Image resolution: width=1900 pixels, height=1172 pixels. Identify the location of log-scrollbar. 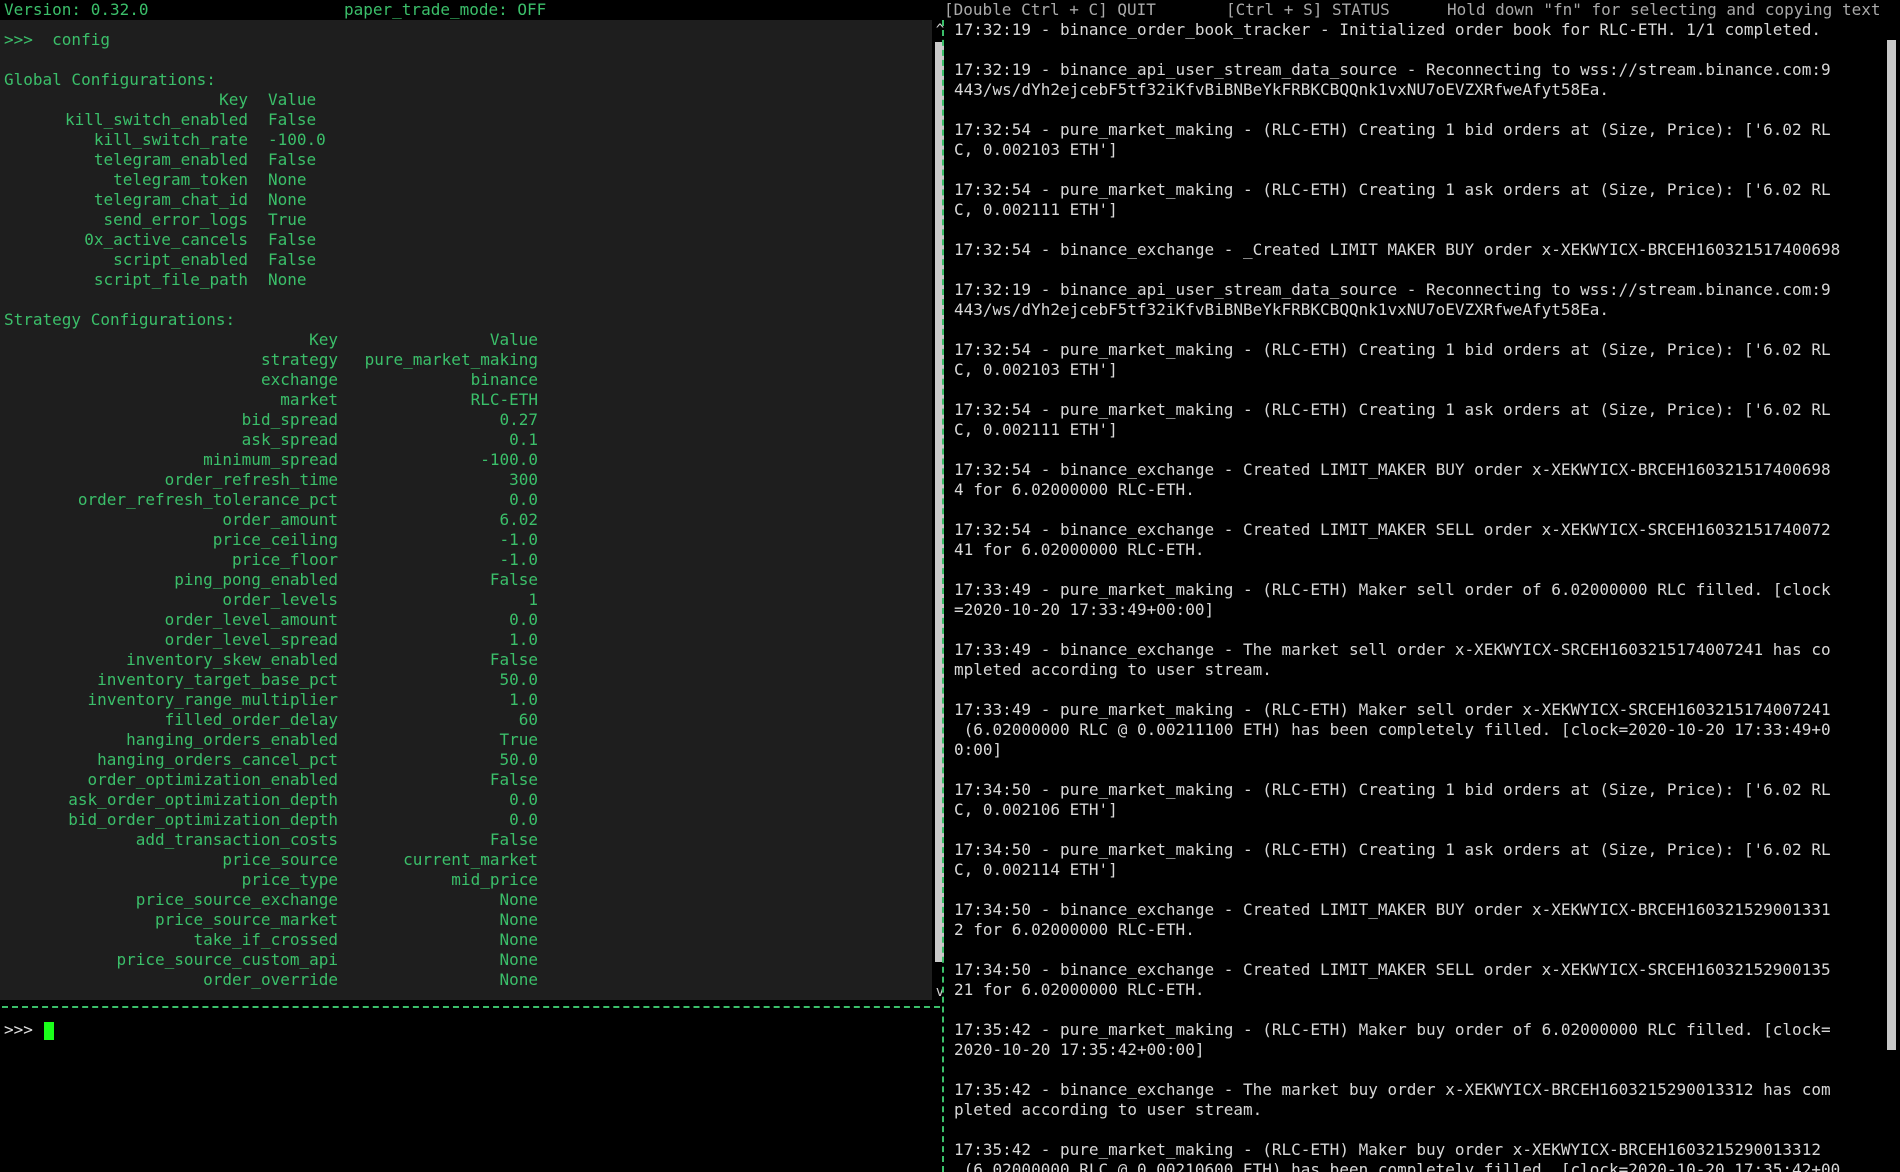
(1891, 596).